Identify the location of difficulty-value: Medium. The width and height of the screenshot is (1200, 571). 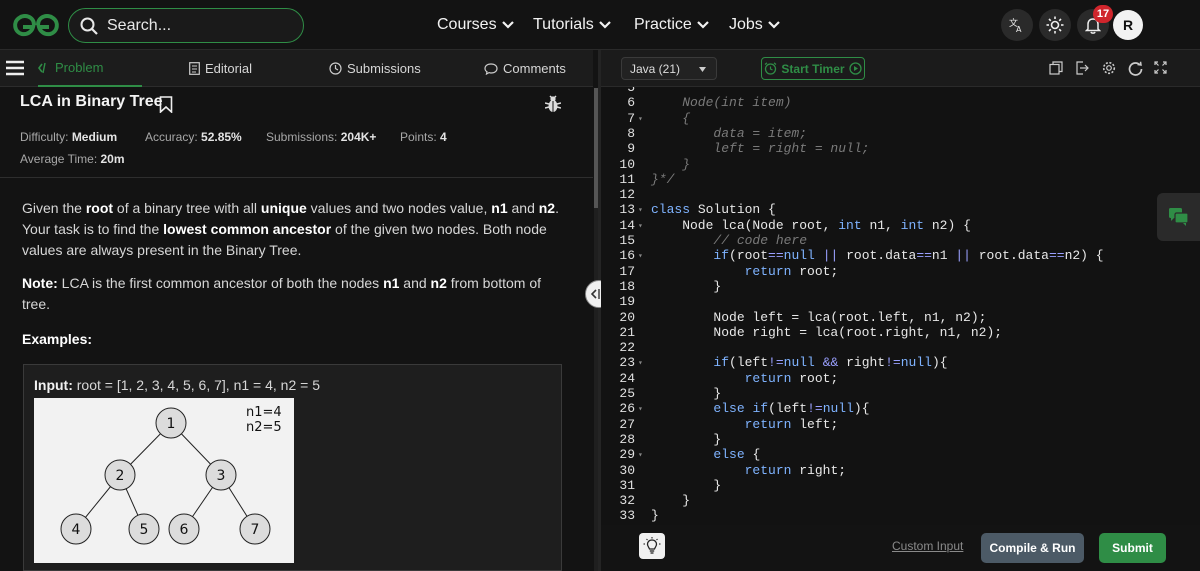
(94, 137).